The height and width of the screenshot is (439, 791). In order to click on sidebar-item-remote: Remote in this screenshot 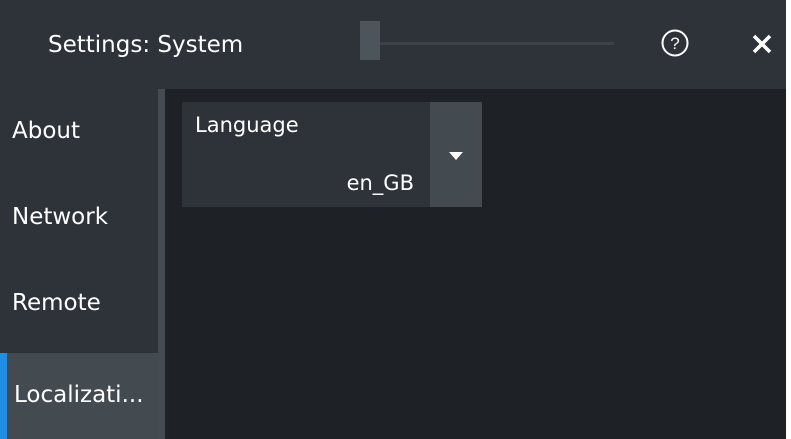, I will do `click(79, 304)`.